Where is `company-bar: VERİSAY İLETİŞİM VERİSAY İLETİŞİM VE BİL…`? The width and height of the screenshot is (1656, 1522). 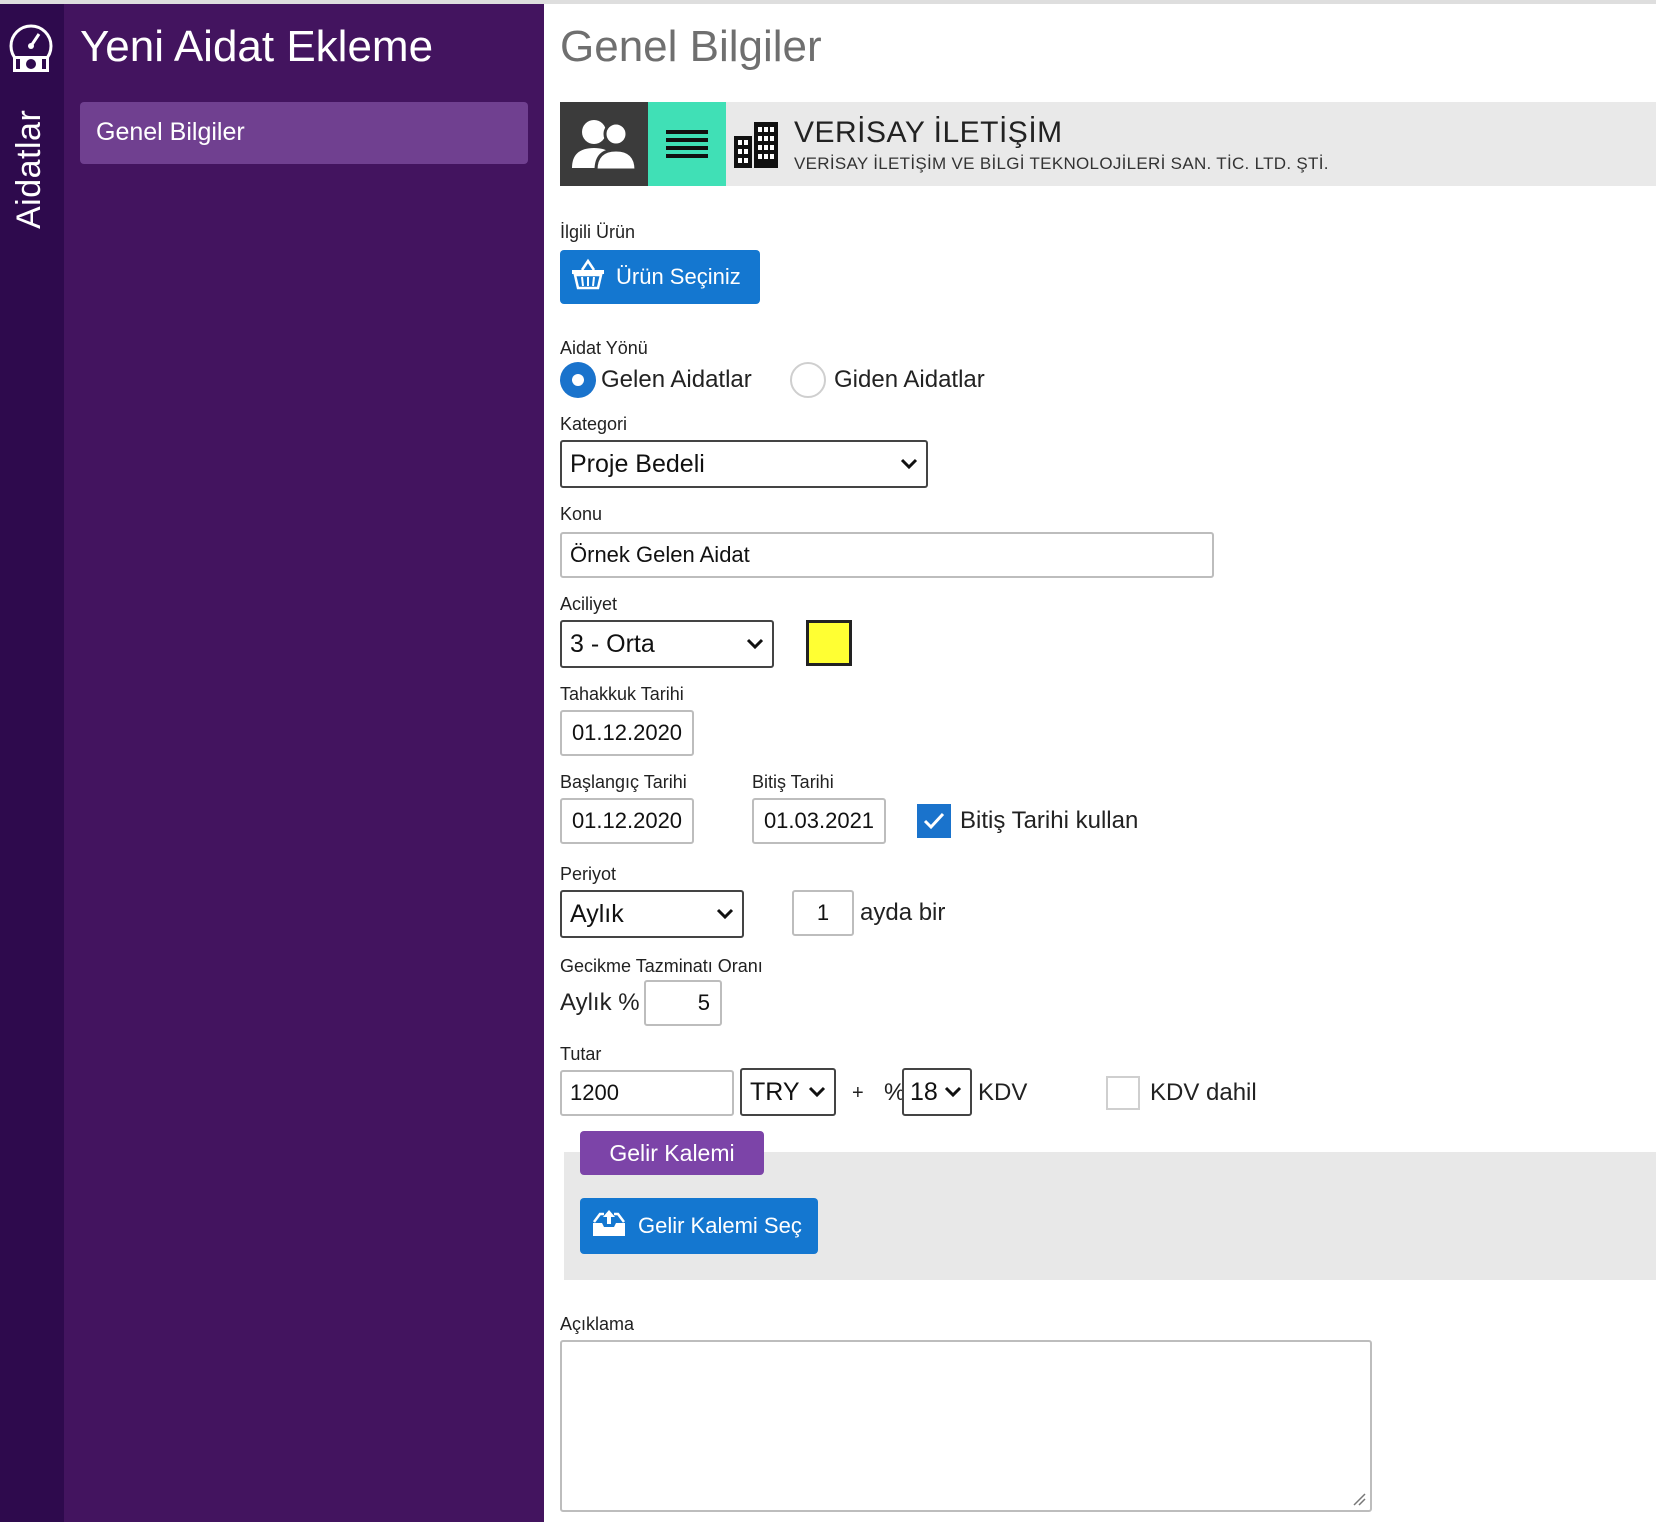 company-bar: VERİSAY İLETİŞİM VERİSAY İLETİŞİM VE BİL… is located at coordinates (1108, 144).